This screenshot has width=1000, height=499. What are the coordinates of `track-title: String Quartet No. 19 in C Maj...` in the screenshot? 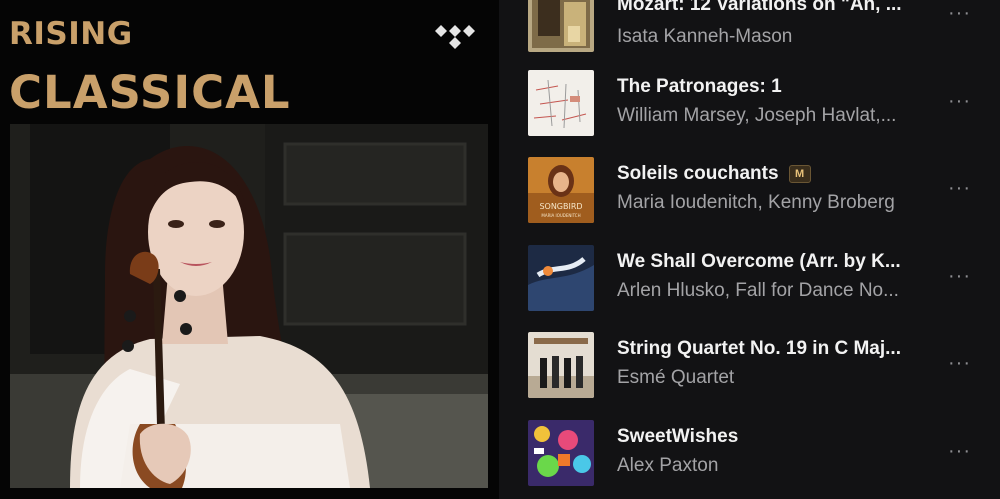 It's located at (759, 349).